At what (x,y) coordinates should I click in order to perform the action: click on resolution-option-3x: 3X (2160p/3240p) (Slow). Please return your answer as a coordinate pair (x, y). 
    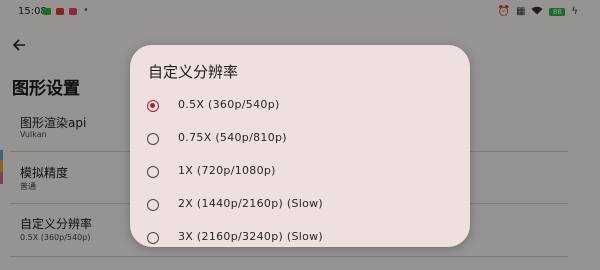
    Looking at the image, I should click on (300, 236).